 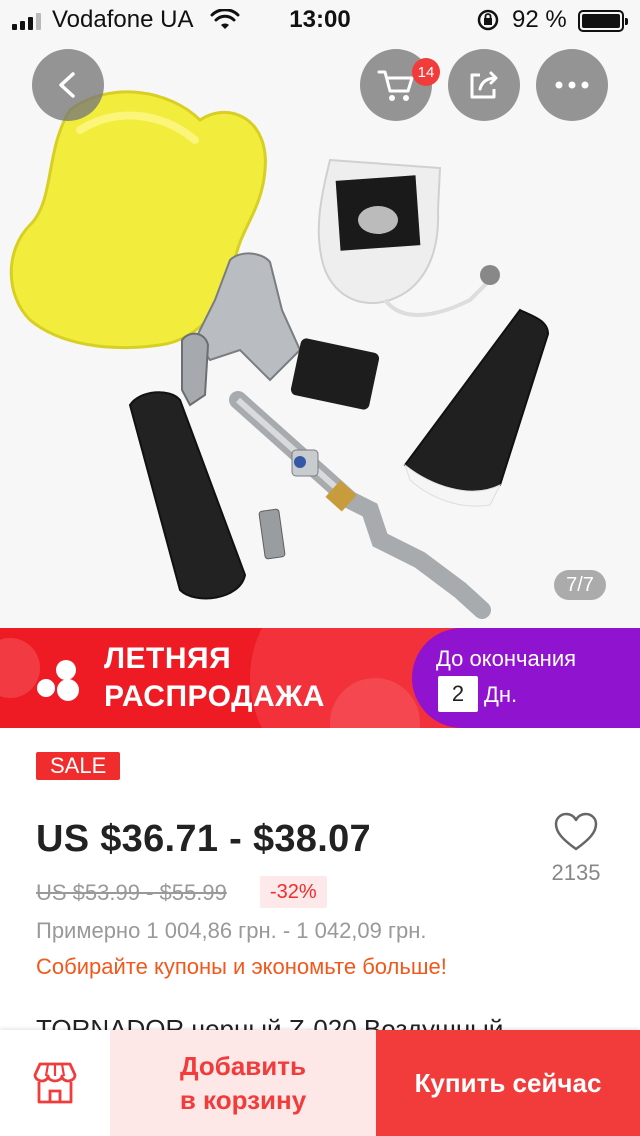 I want to click on original-price: US $53.99 - $55.99, so click(x=131, y=892).